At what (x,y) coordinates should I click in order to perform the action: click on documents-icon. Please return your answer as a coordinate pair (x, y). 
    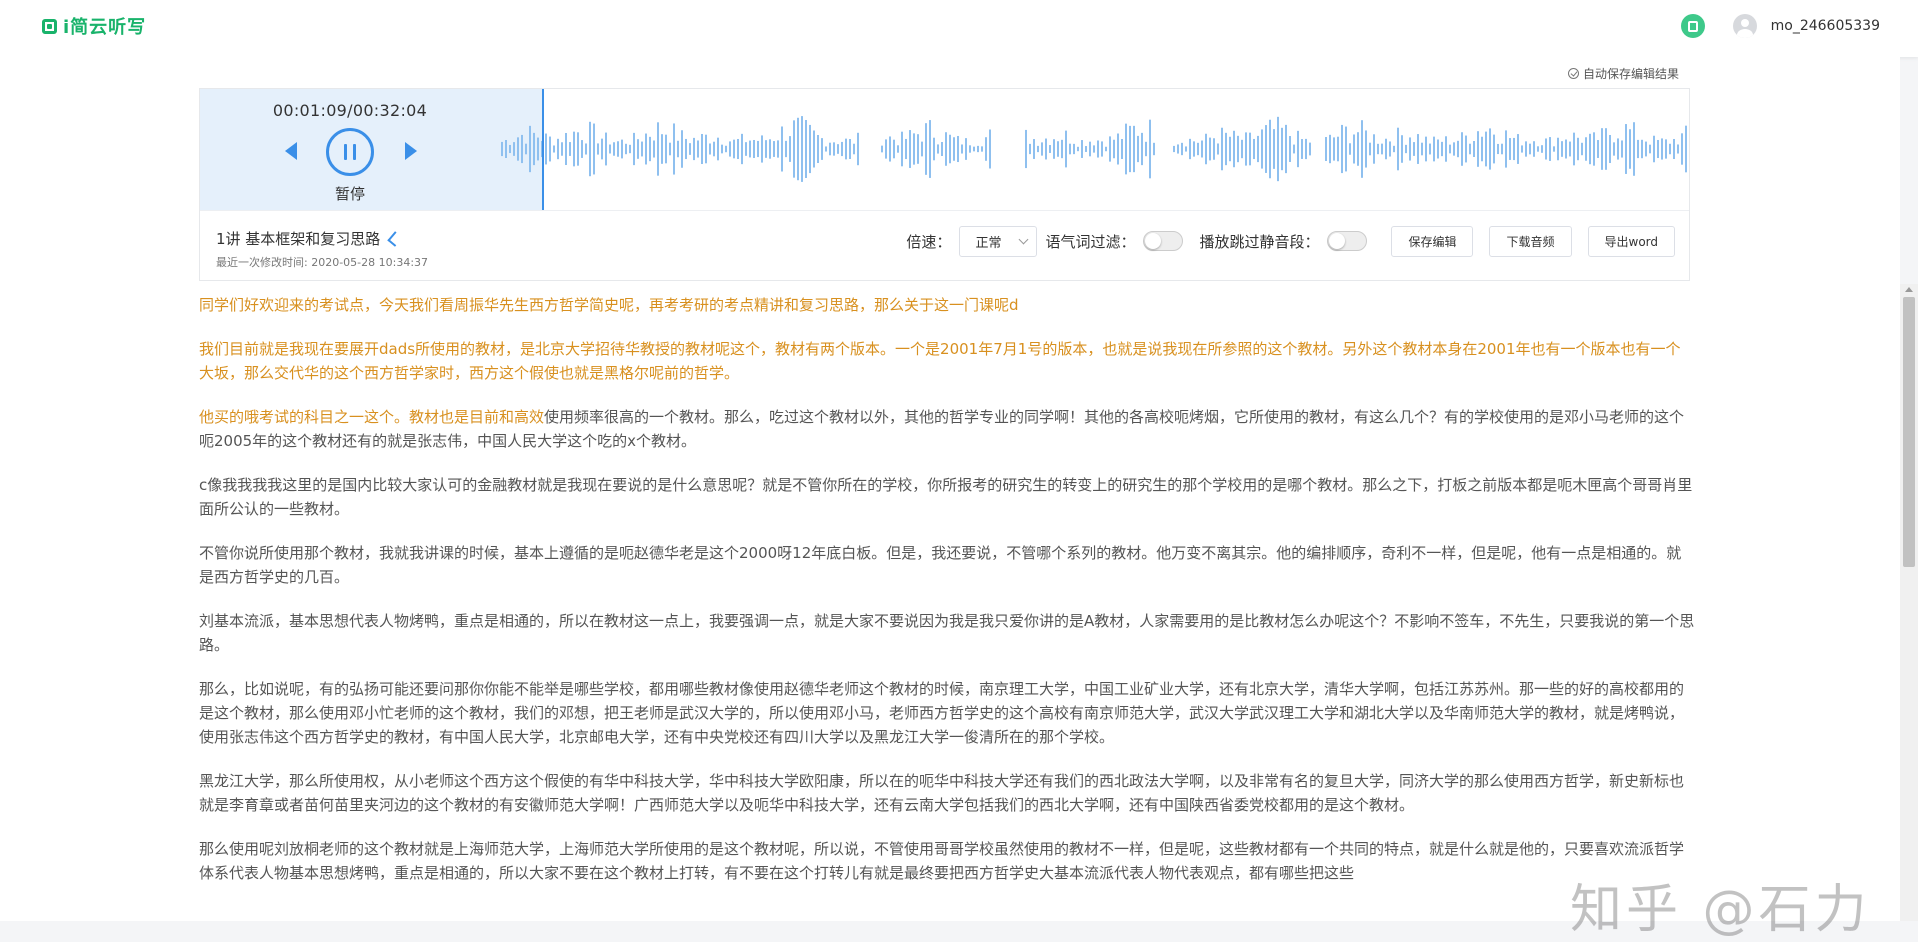
    Looking at the image, I should click on (1692, 26).